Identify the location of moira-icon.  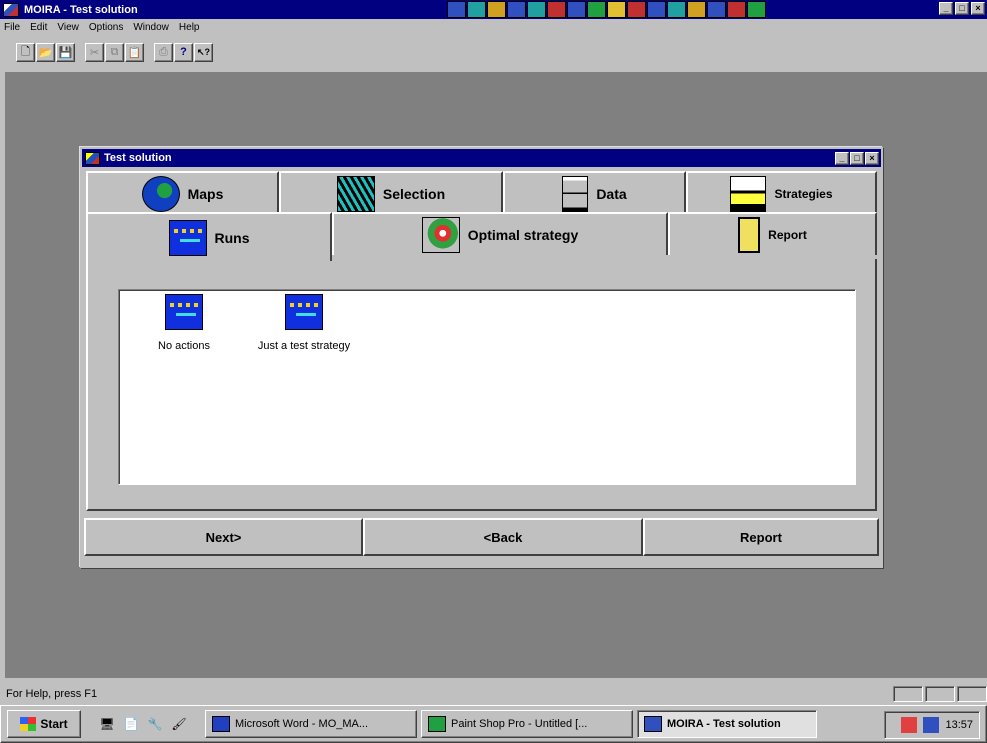
(653, 724).